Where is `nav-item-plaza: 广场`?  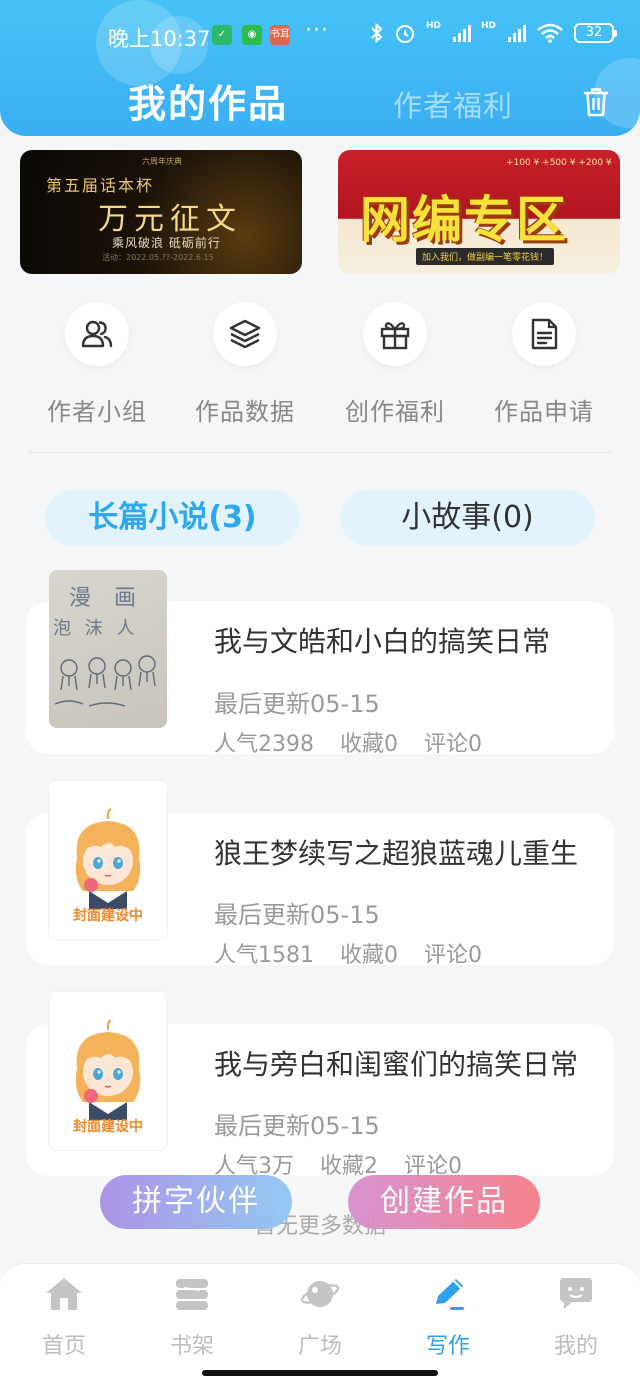 nav-item-plaza: 广场 is located at coordinates (320, 1318).